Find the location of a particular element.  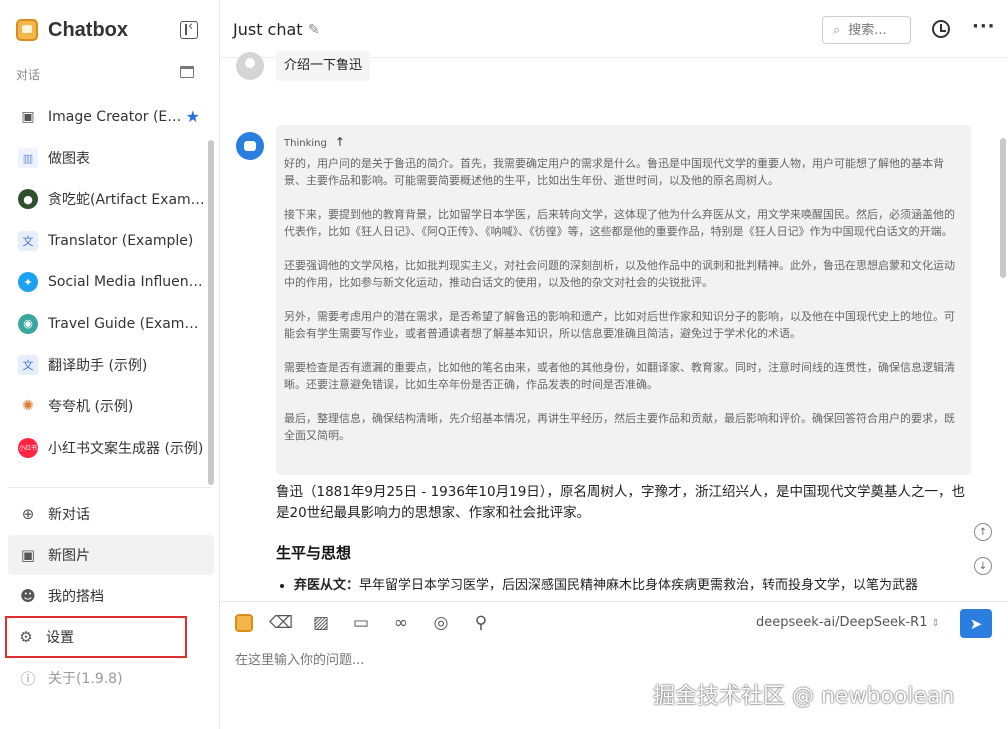

search-box: ⌕ is located at coordinates (866, 30).